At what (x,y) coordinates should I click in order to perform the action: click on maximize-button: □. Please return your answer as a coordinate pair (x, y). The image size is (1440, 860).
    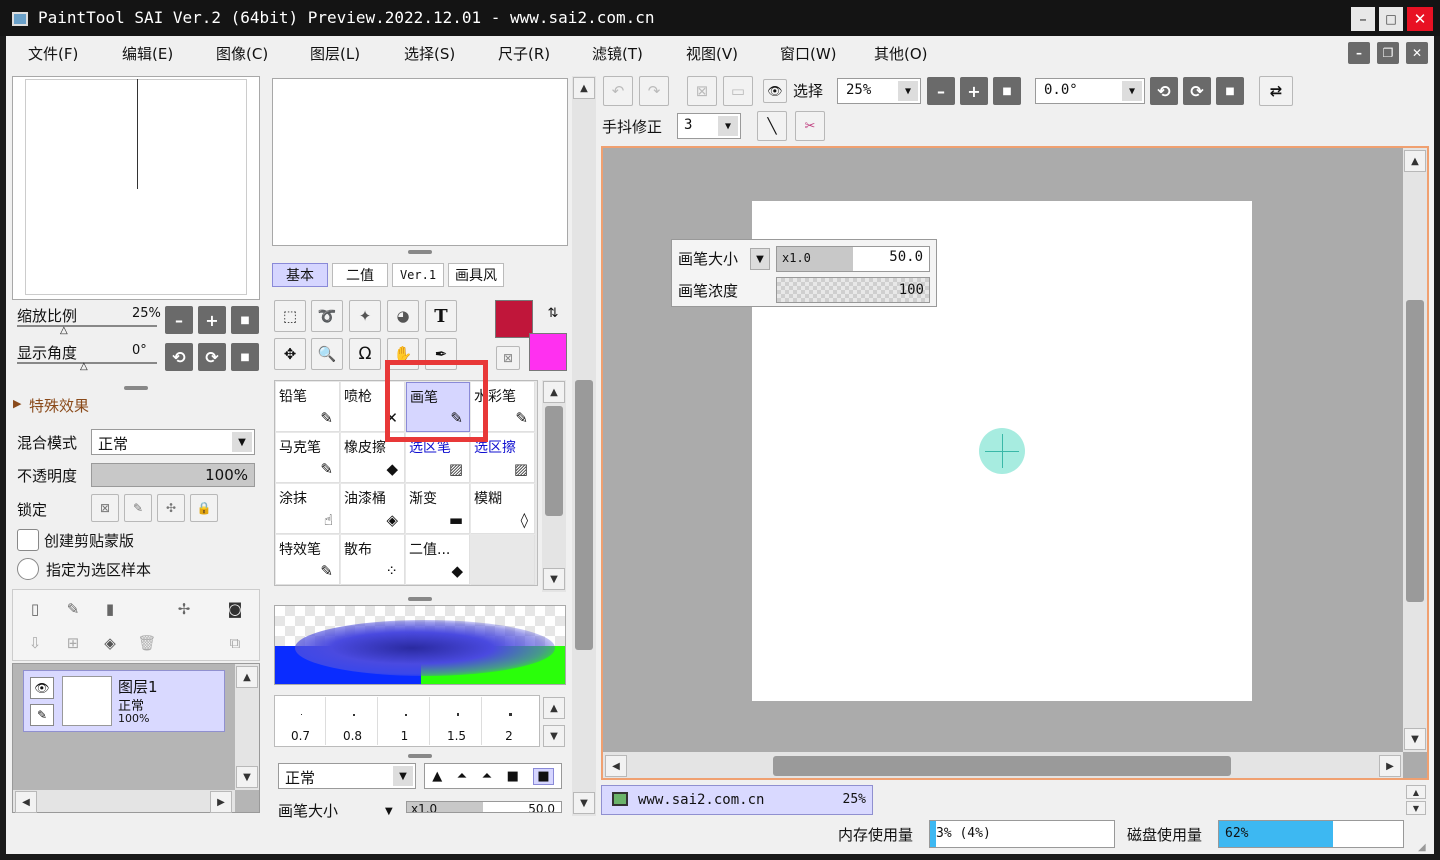
    Looking at the image, I should click on (1391, 19).